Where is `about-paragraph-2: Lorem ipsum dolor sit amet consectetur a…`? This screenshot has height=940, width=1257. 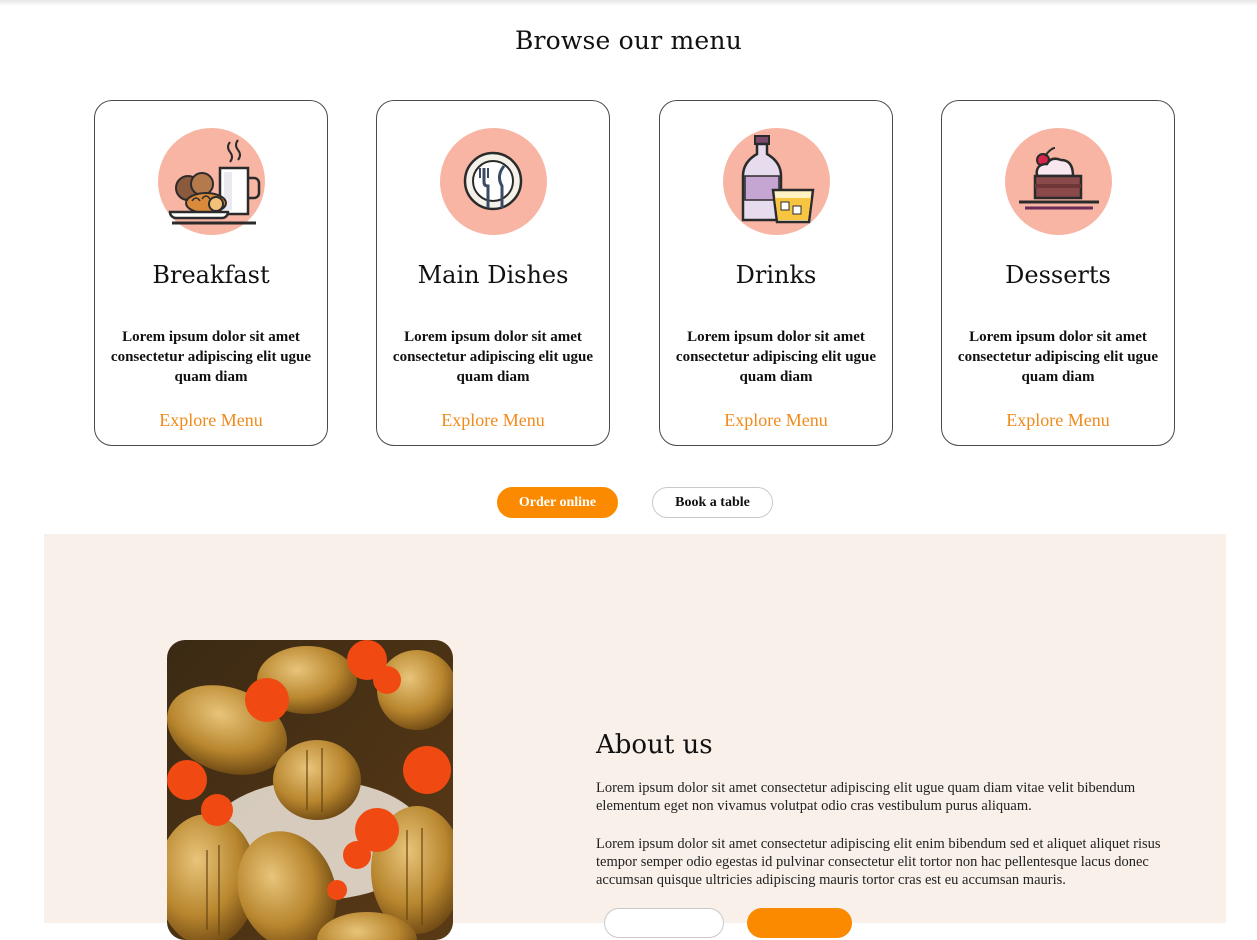 about-paragraph-2: Lorem ipsum dolor sit amet consectetur a… is located at coordinates (878, 862).